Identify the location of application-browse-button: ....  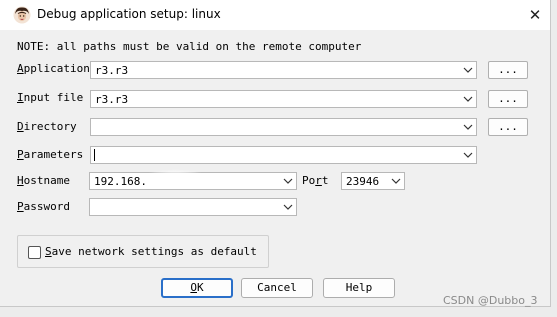
(508, 70).